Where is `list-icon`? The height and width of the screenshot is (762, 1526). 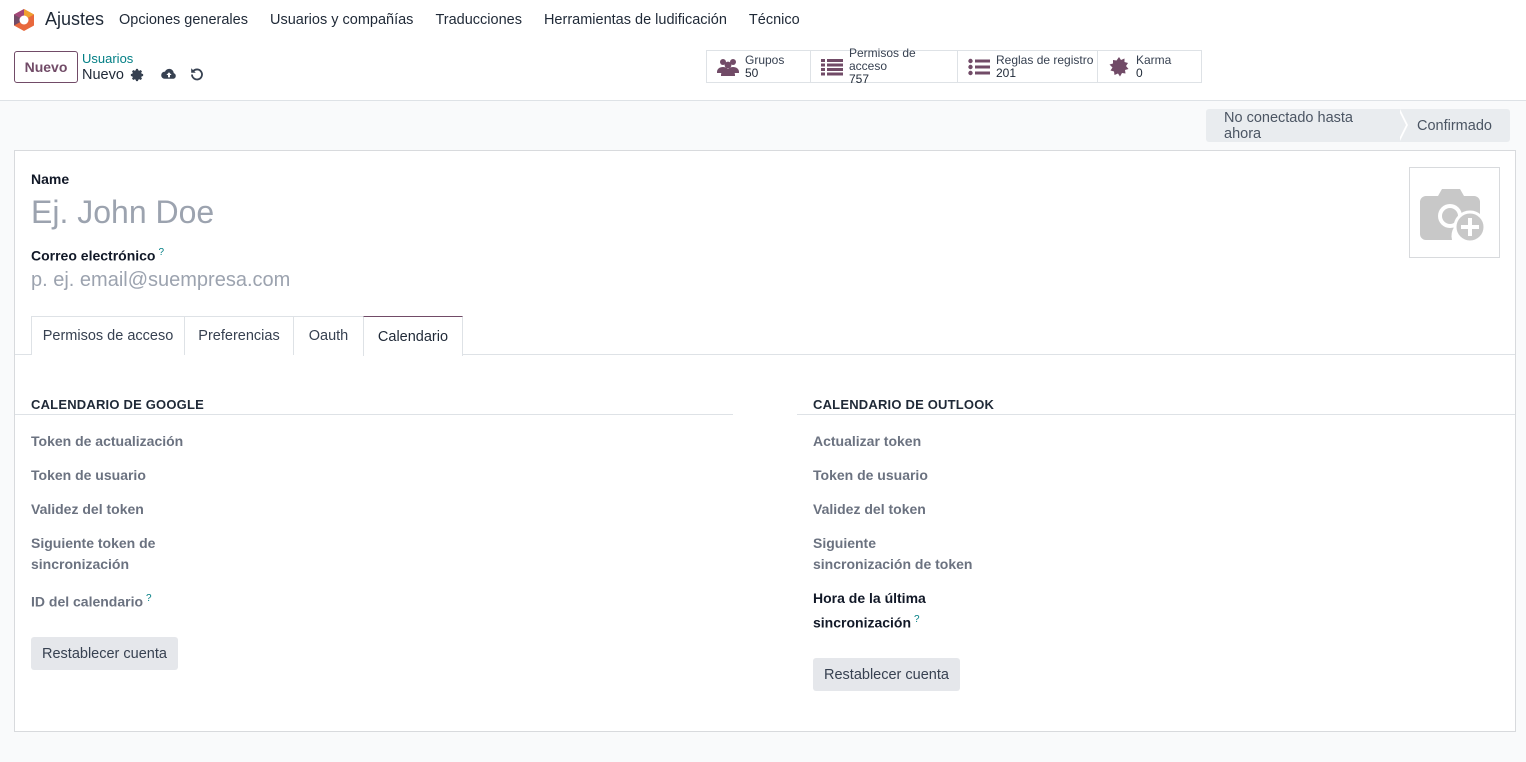 list-icon is located at coordinates (832, 67).